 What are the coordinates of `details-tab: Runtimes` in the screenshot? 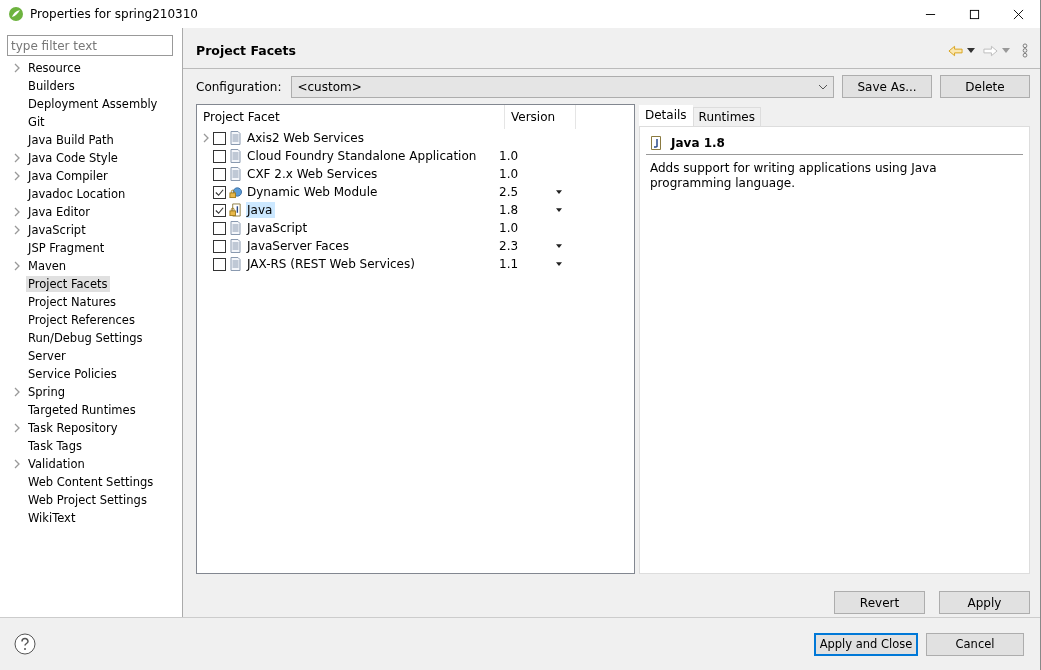 It's located at (726, 116).